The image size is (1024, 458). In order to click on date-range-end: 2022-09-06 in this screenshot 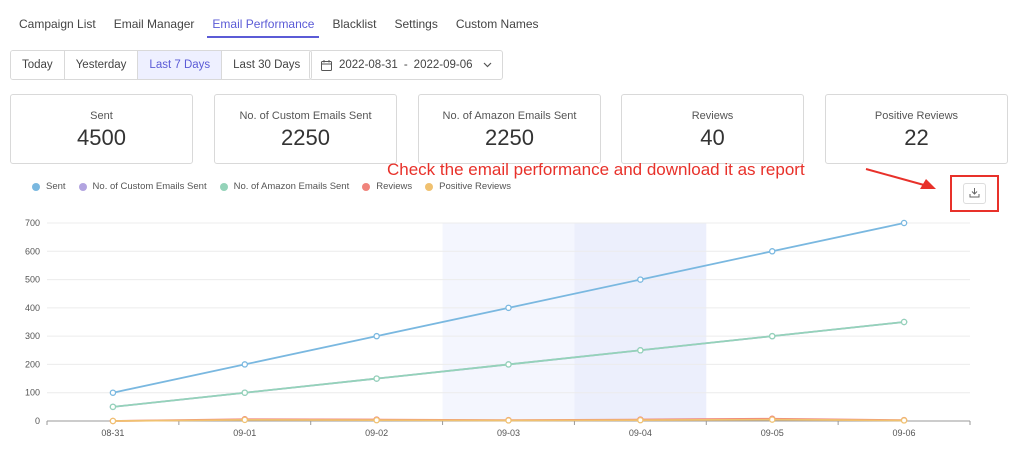, I will do `click(443, 65)`.